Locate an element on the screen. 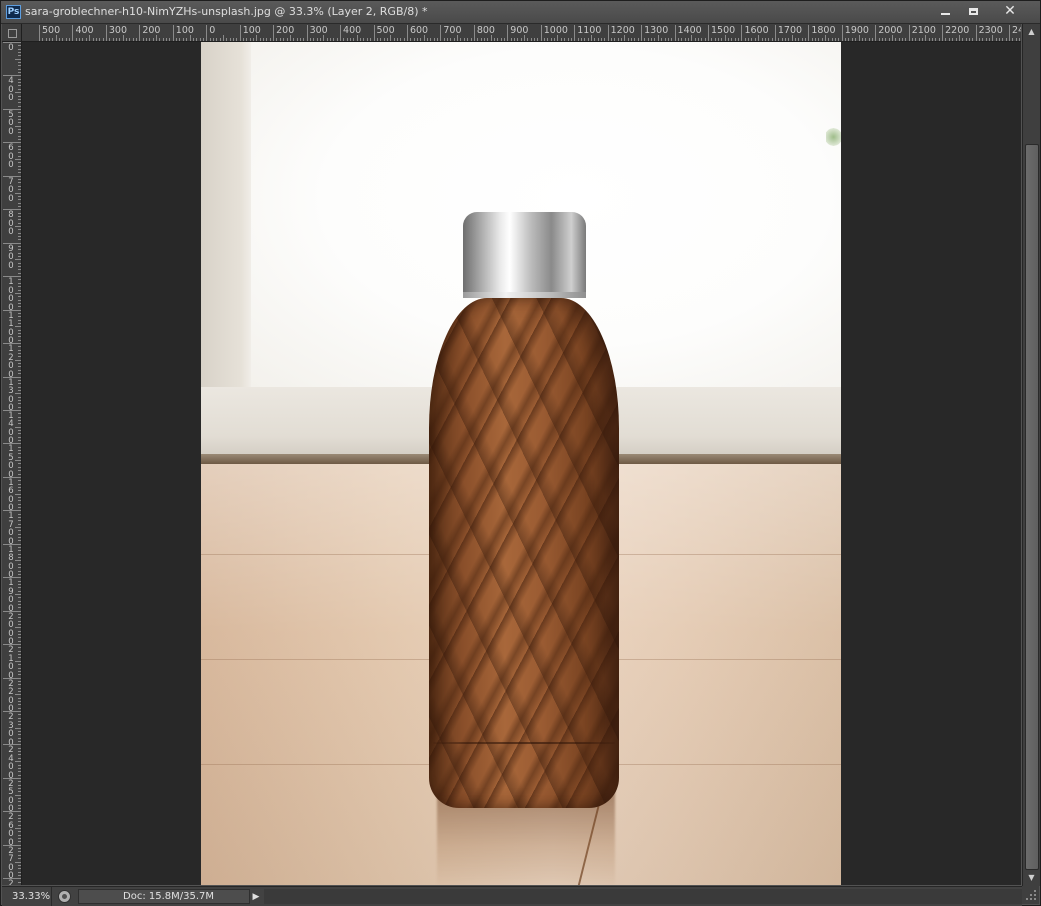 Image resolution: width=1041 pixels, height=906 pixels. minimize-icon is located at coordinates (945, 14).